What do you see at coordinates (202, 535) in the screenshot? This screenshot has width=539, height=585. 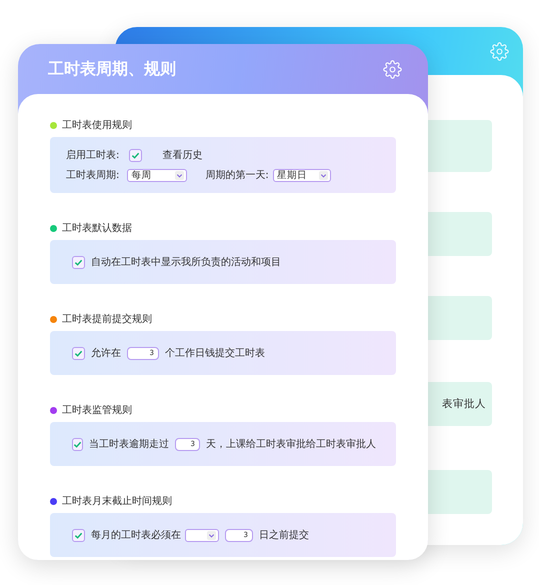 I see `dropdown` at bounding box center [202, 535].